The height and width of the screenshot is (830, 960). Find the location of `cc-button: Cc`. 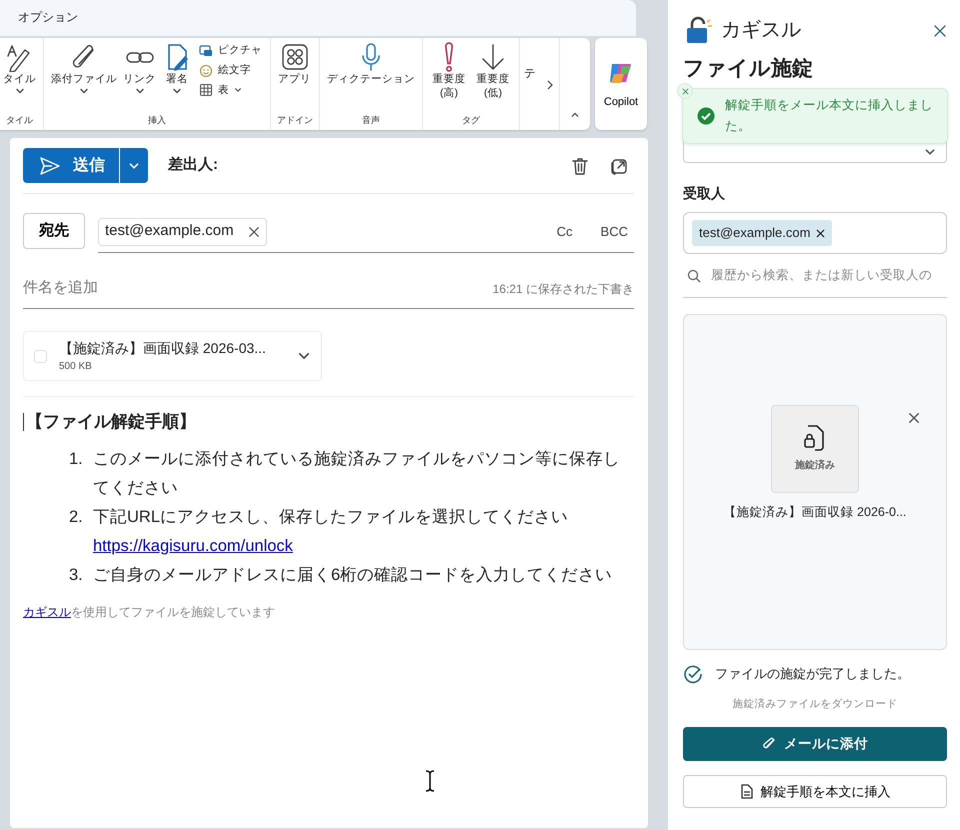

cc-button: Cc is located at coordinates (564, 231).